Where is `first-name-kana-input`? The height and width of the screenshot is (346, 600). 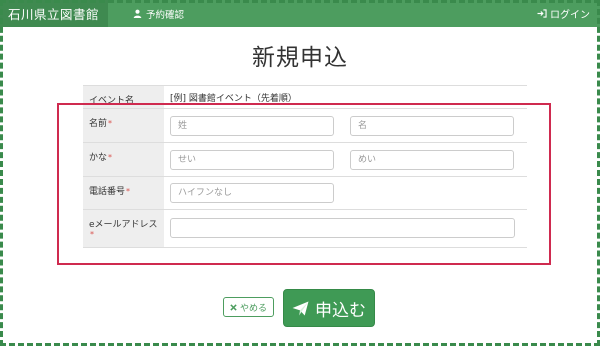 first-name-kana-input is located at coordinates (432, 159).